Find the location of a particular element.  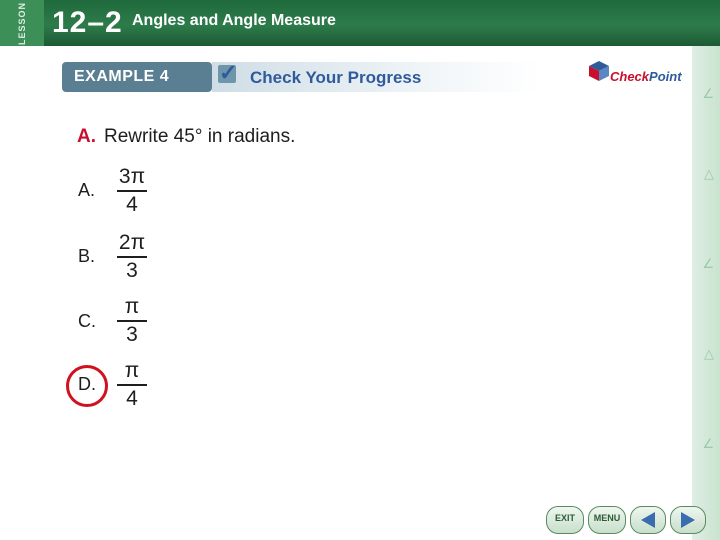

checkpoint-text: CheckPoint is located at coordinates (646, 76).